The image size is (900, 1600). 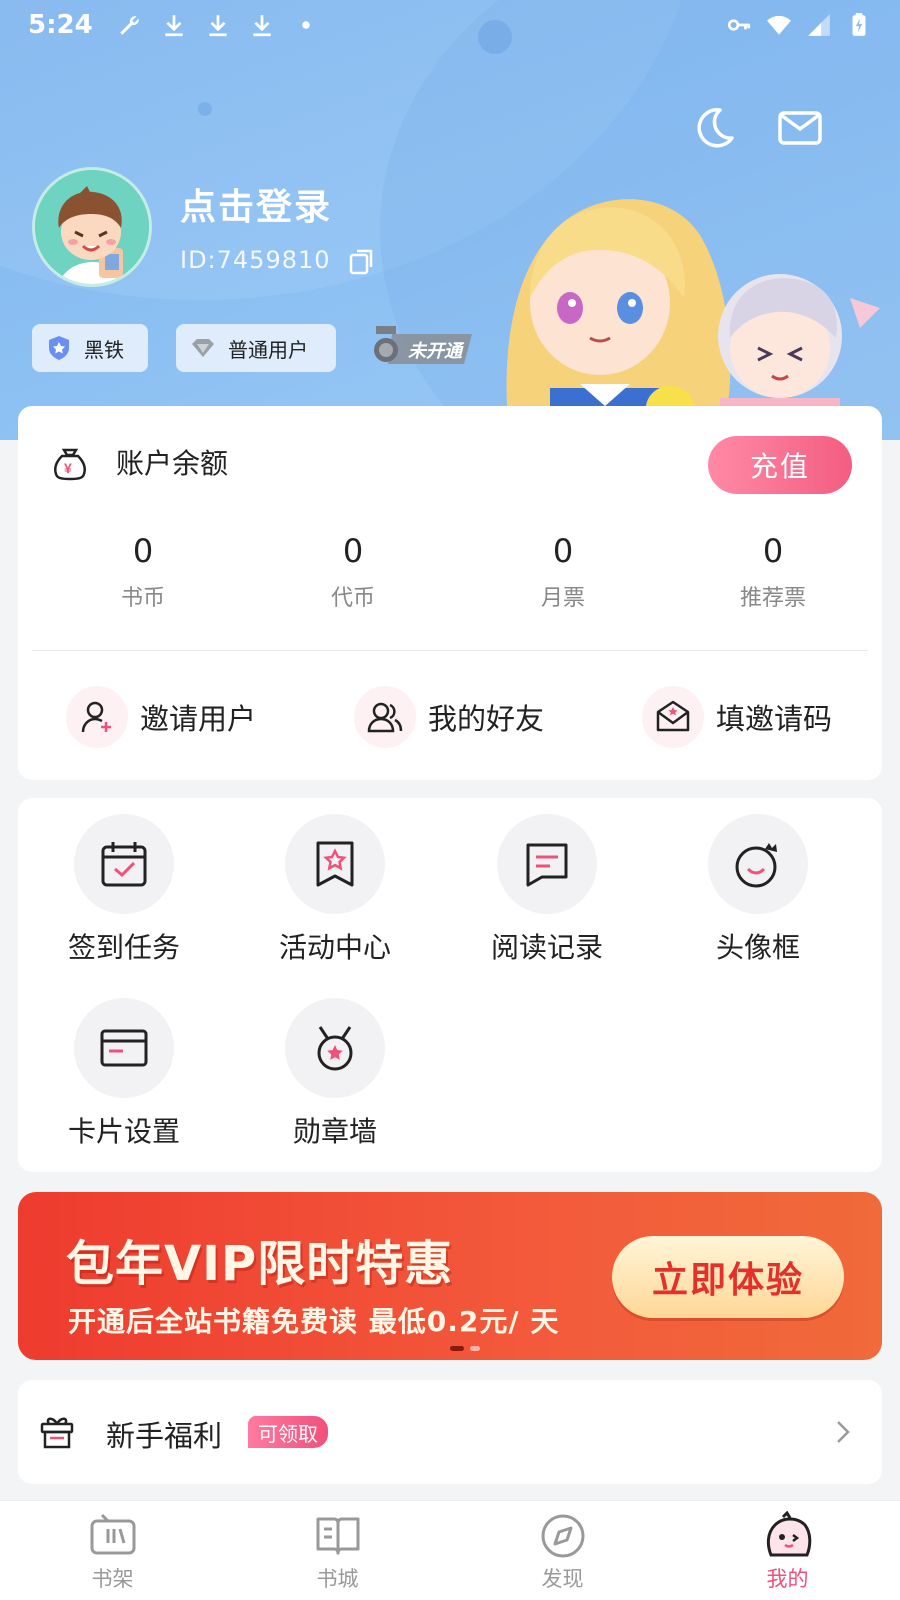 I want to click on feature-label: 签到任务, so click(x=123, y=947).